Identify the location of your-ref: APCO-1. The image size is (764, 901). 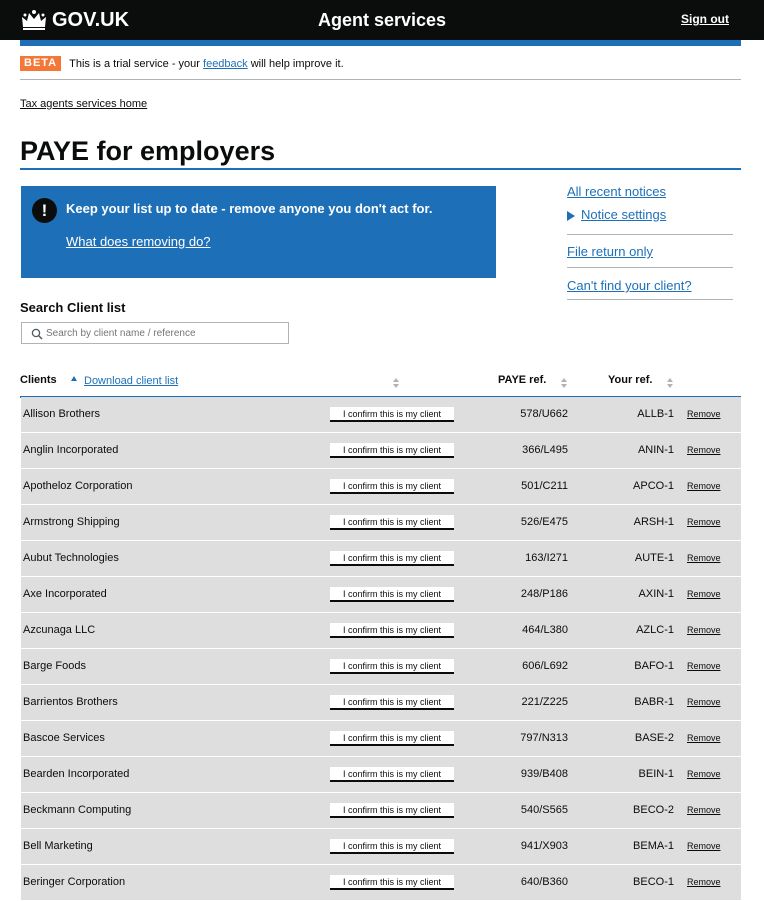
(653, 486).